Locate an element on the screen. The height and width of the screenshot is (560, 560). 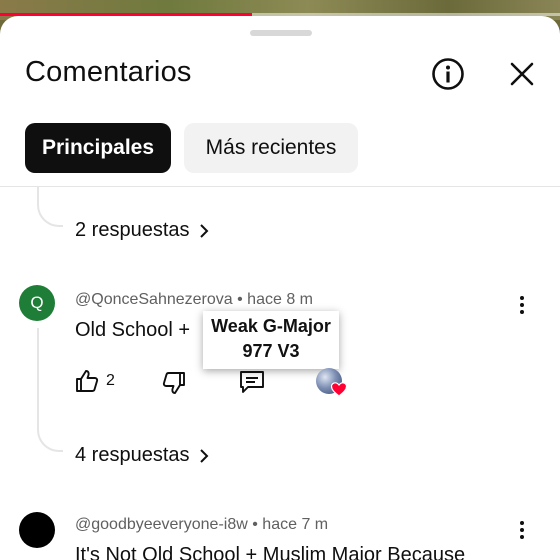
reply-button is located at coordinates (252, 382).